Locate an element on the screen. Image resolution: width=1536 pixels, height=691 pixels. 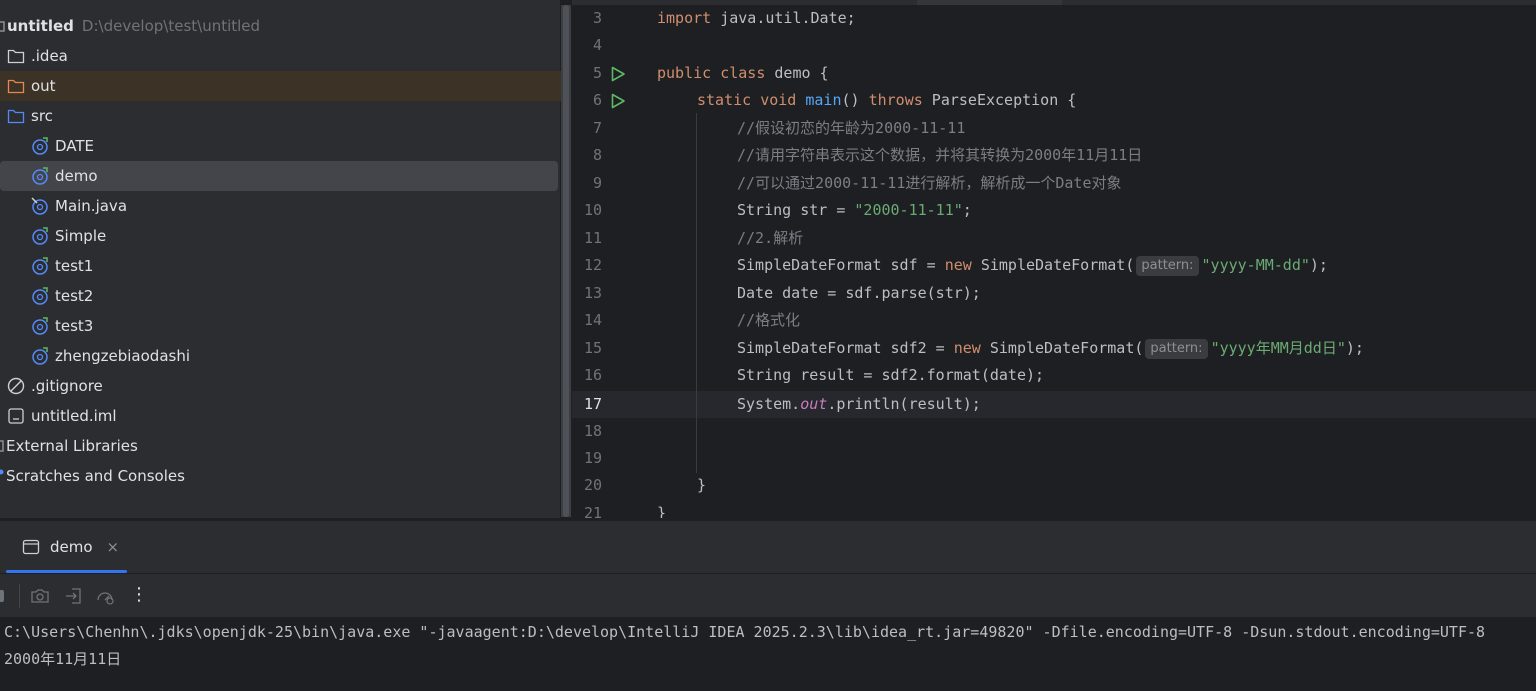
active-editor-tab is located at coordinates (989, 2).